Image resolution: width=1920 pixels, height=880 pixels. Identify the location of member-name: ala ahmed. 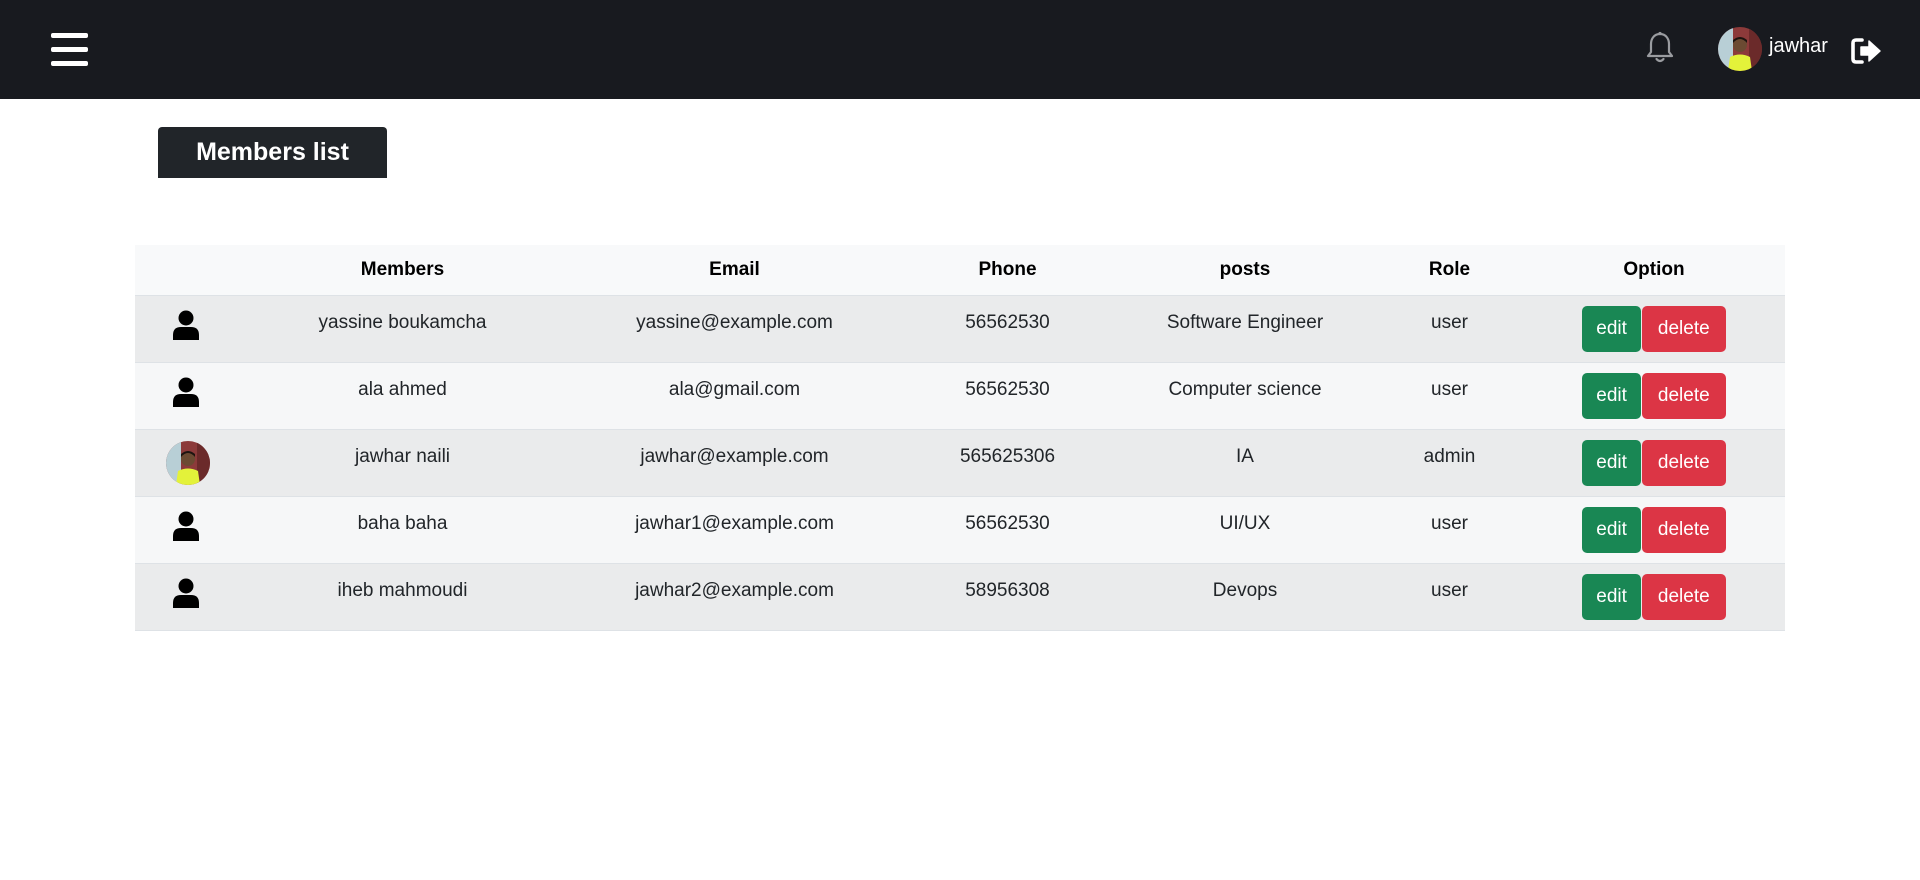
(402, 396).